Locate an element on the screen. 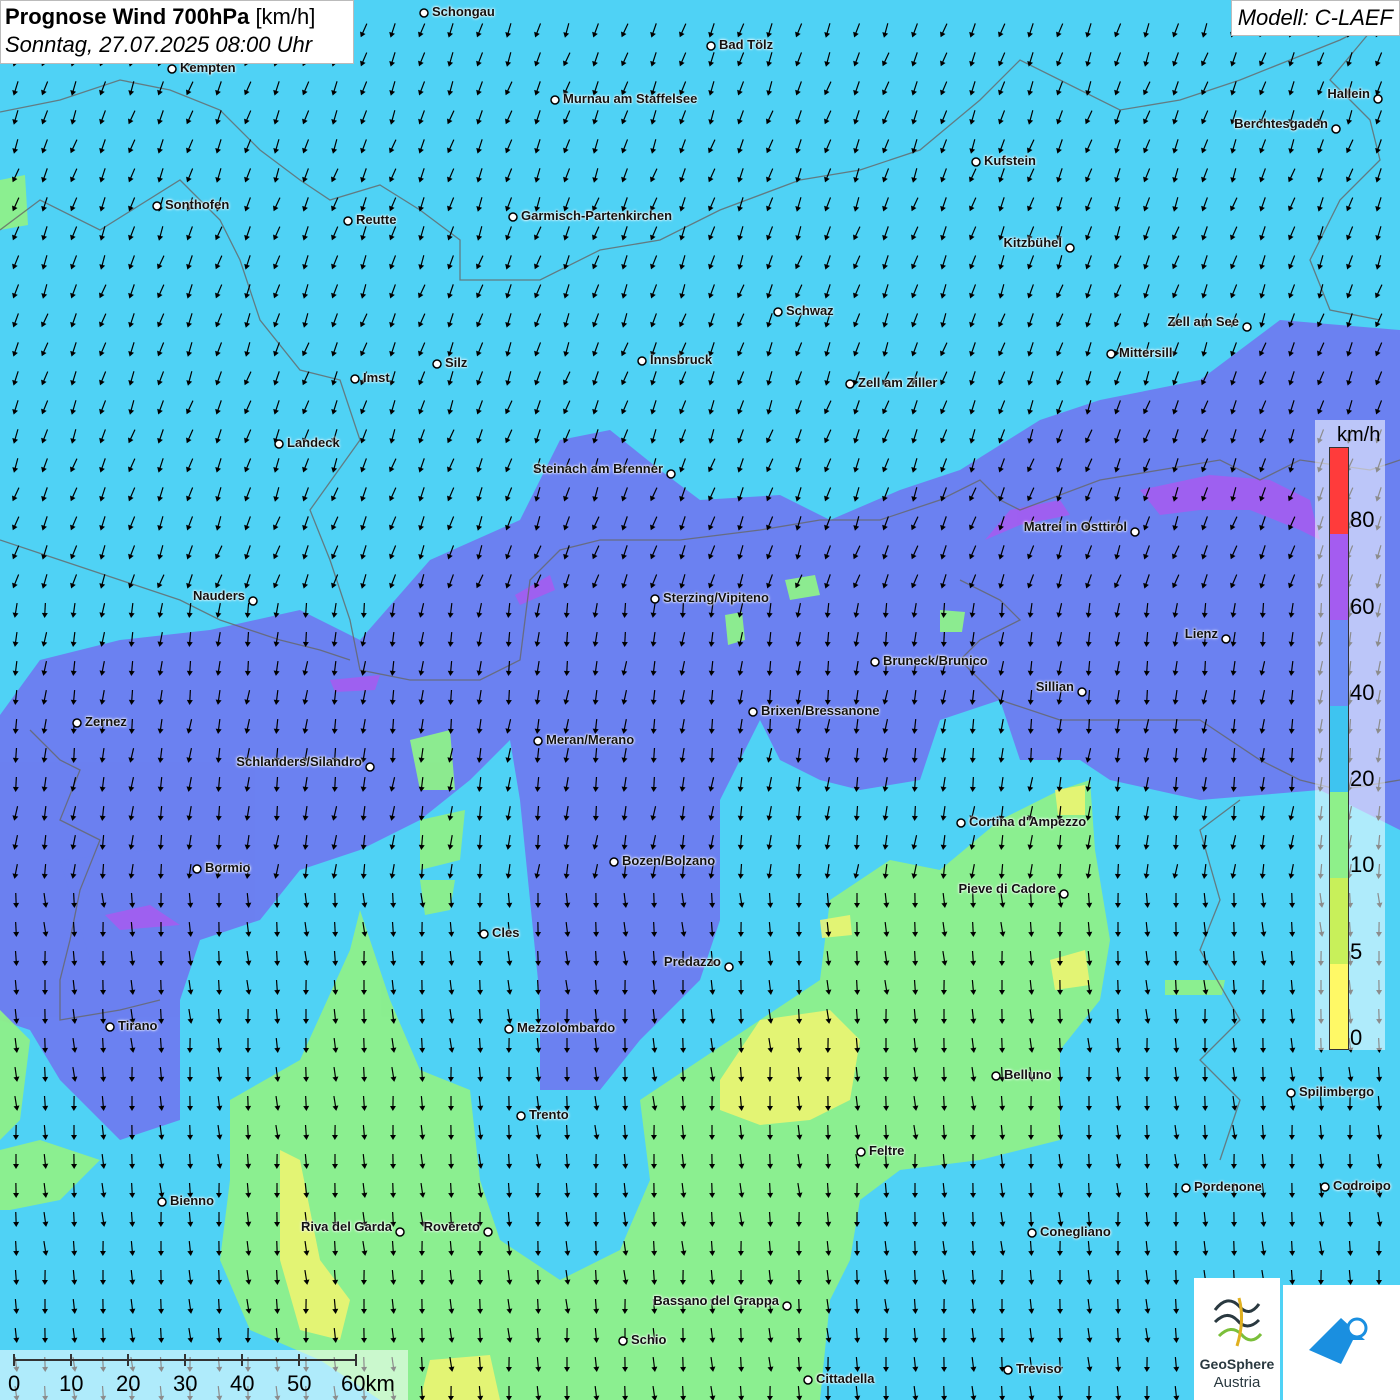  scale-label-60km: 60km is located at coordinates (368, 1383).